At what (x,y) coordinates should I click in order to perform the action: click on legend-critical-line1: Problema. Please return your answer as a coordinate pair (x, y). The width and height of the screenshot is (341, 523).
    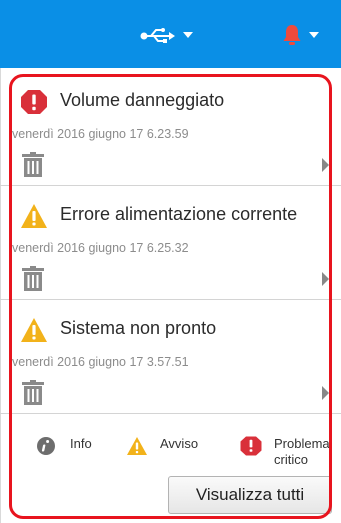
    Looking at the image, I should click on (302, 443).